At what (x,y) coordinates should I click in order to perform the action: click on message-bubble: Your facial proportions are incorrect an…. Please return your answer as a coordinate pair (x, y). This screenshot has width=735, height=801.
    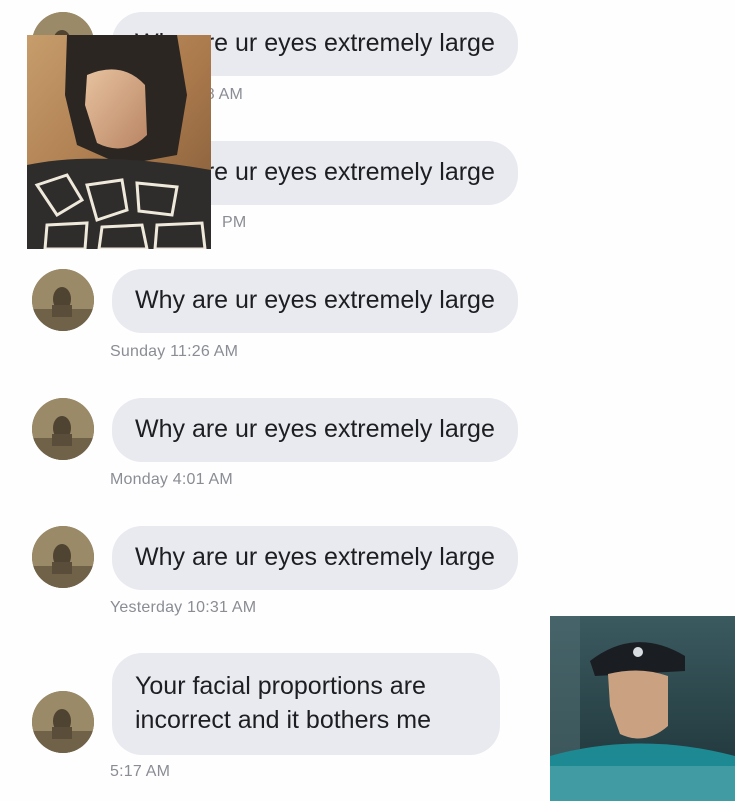
    Looking at the image, I should click on (306, 704).